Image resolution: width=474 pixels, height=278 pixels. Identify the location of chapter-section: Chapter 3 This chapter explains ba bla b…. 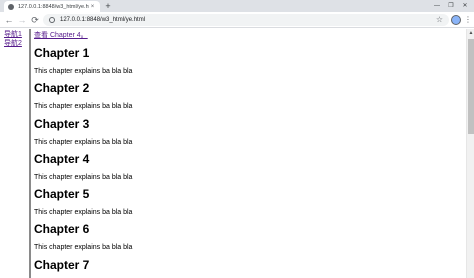
(249, 132).